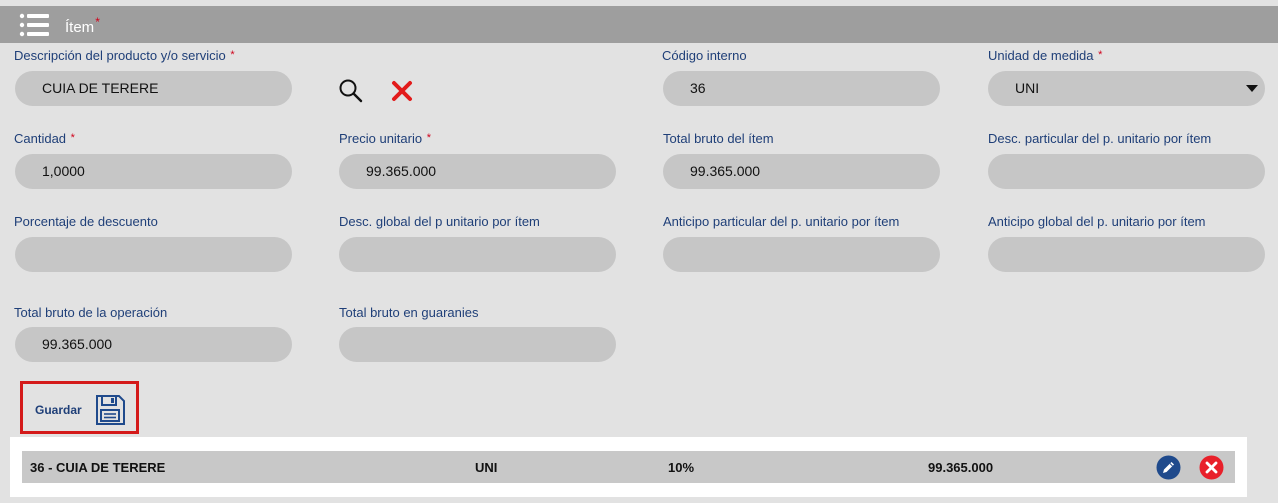  Describe the element at coordinates (477, 344) in the screenshot. I see `total-guaranies-input` at that location.